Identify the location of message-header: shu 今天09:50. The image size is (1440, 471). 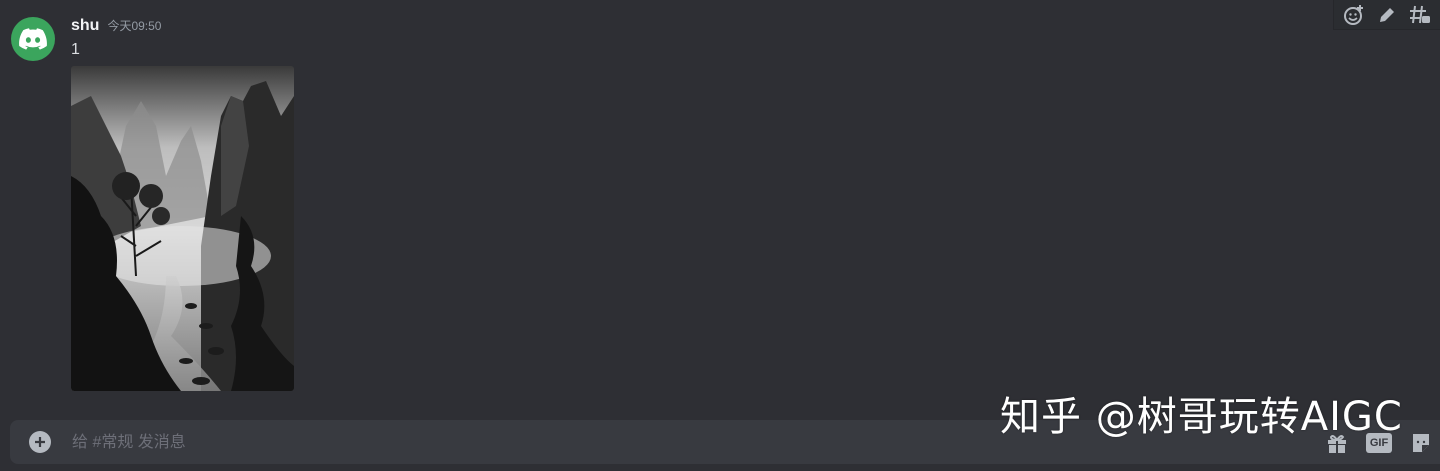
(116, 28).